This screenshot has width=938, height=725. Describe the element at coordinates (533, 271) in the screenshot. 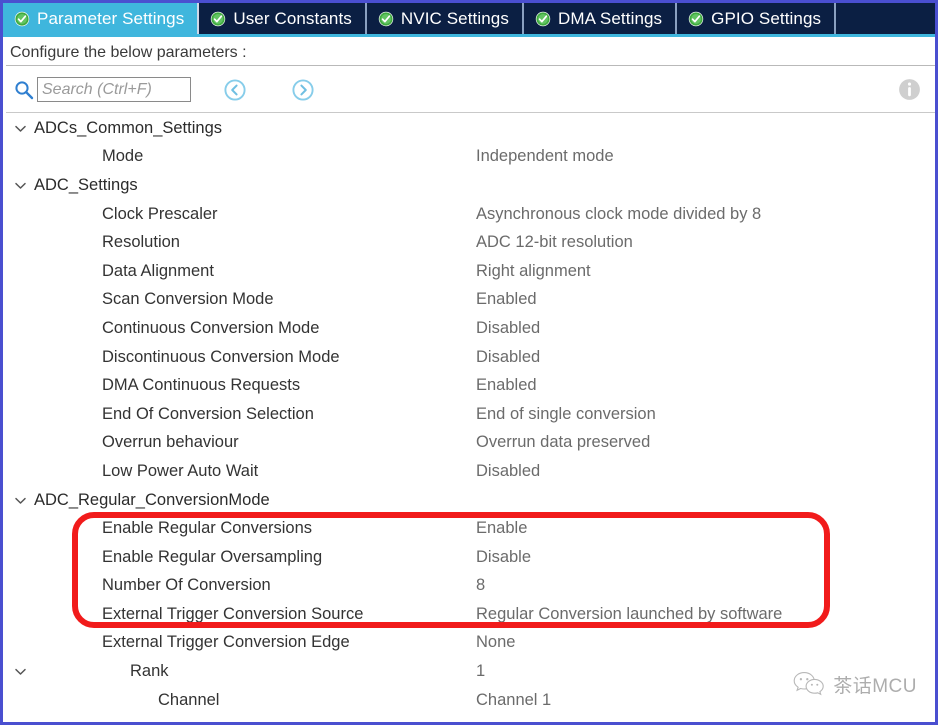

I see `tree-row-value: Right alignment` at that location.